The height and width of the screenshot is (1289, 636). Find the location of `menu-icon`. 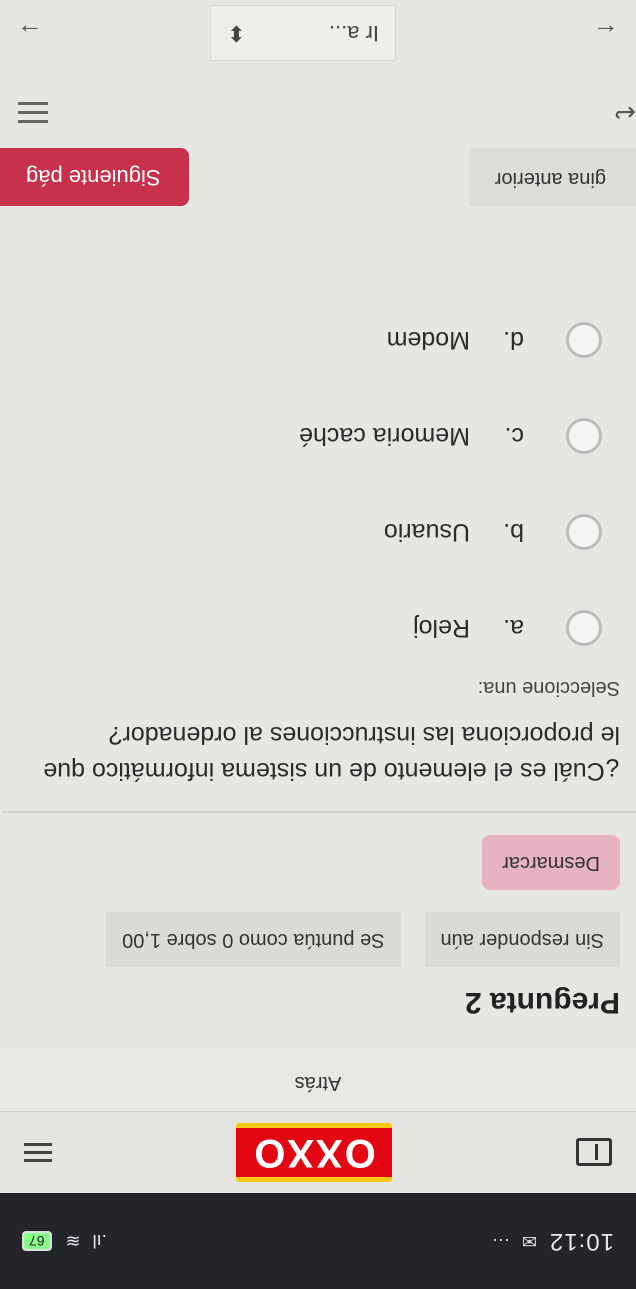

menu-icon is located at coordinates (38, 1152).